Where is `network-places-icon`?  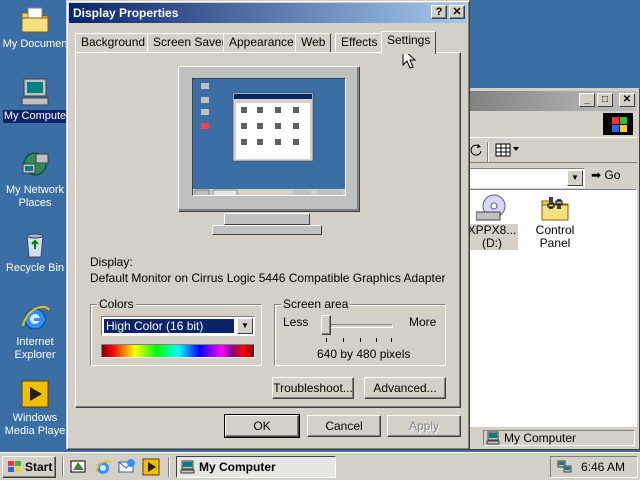
network-places-icon is located at coordinates (35, 164).